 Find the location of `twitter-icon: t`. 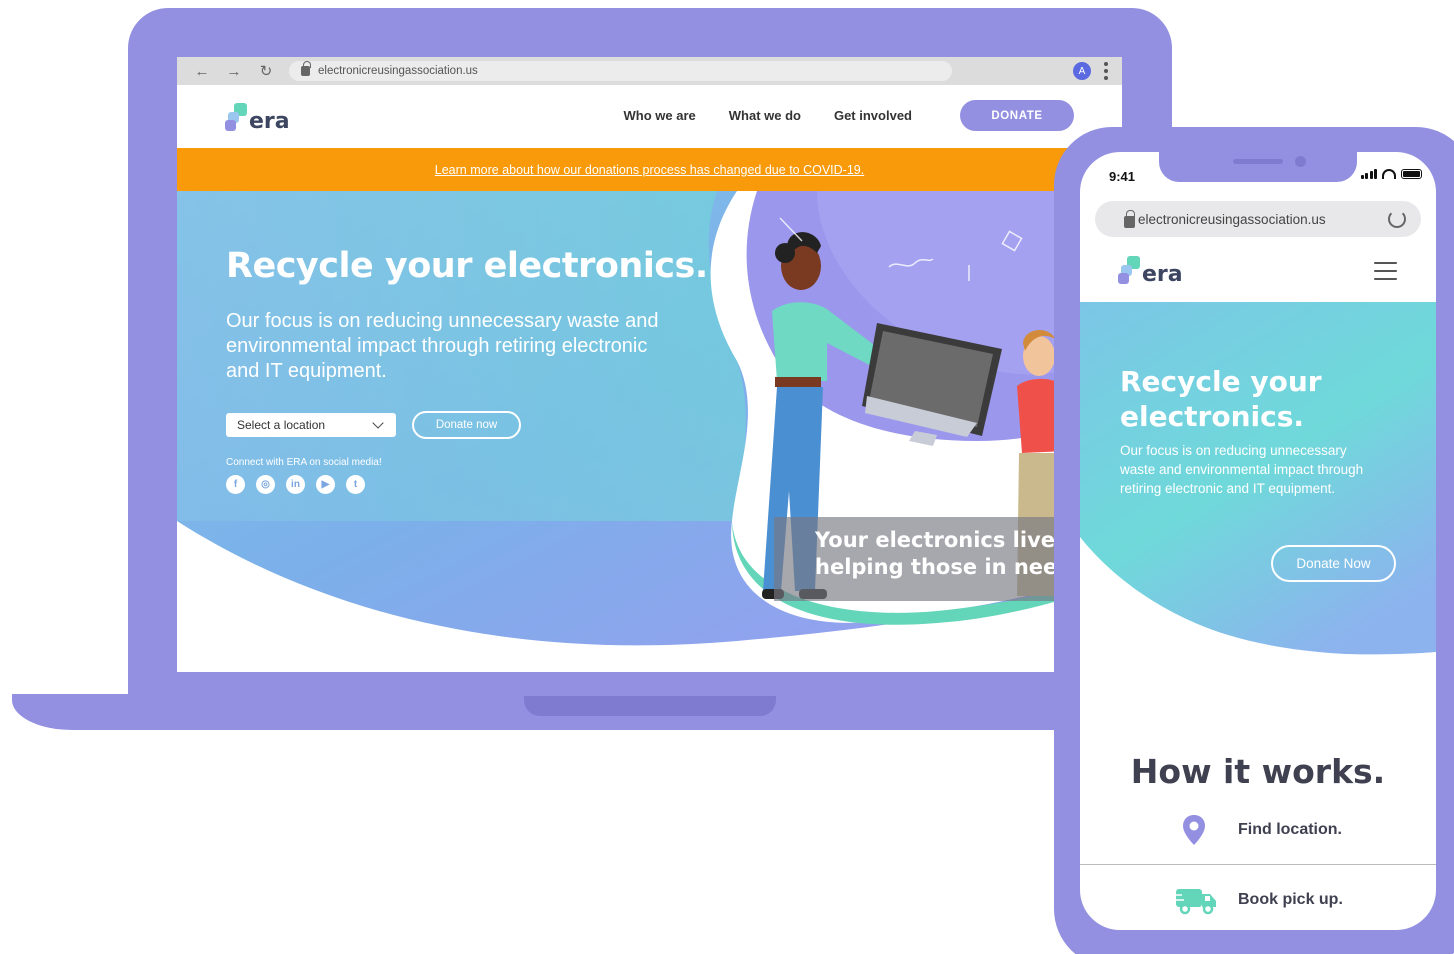

twitter-icon: t is located at coordinates (355, 484).